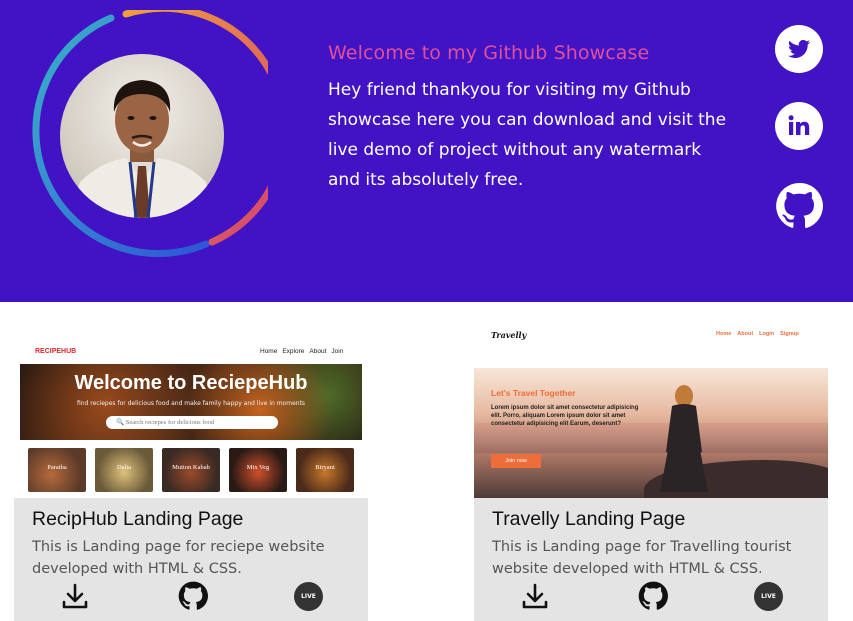  I want to click on preview-thumb-label: Biryani, so click(325, 467).